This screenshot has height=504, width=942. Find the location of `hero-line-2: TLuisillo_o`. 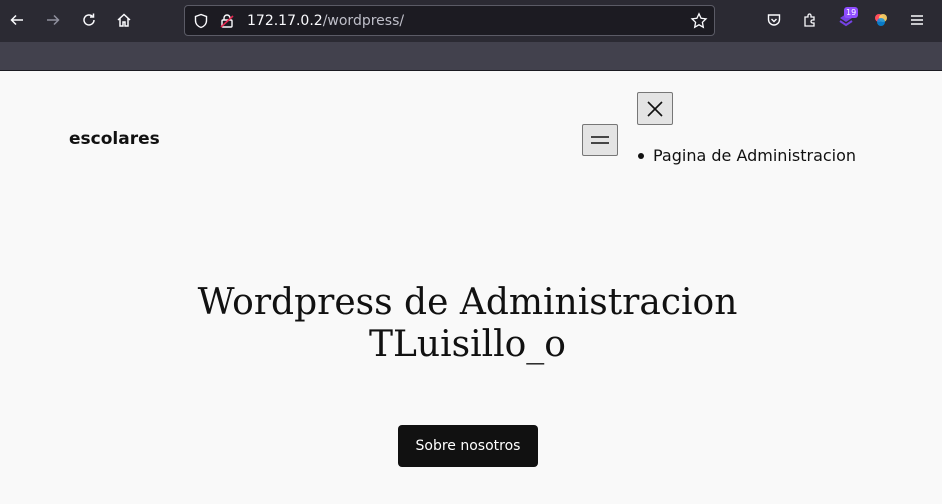

hero-line-2: TLuisillo_o is located at coordinates (467, 344).